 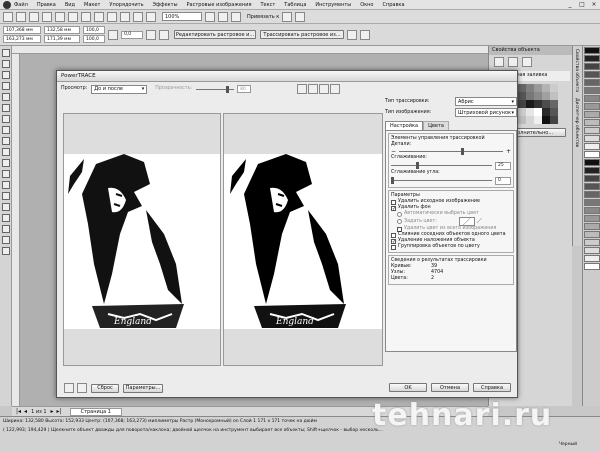 What do you see at coordinates (95, 411) in the screenshot?
I see `page-tab: Страница 1` at bounding box center [95, 411].